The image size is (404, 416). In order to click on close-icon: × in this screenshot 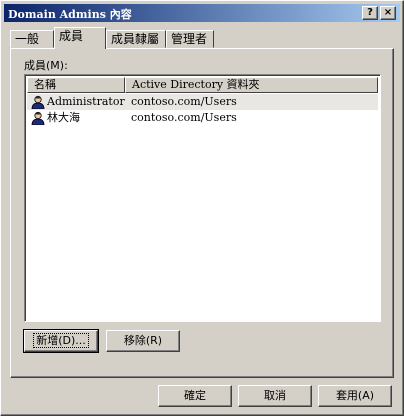, I will do `click(388, 12)`.